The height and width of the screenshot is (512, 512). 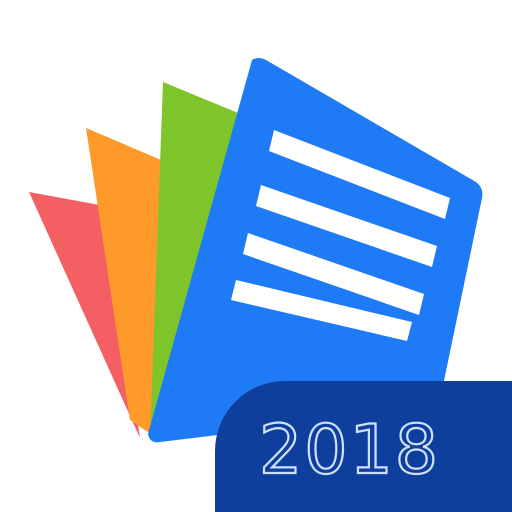 I want to click on year-badge: 2018, so click(x=363, y=446).